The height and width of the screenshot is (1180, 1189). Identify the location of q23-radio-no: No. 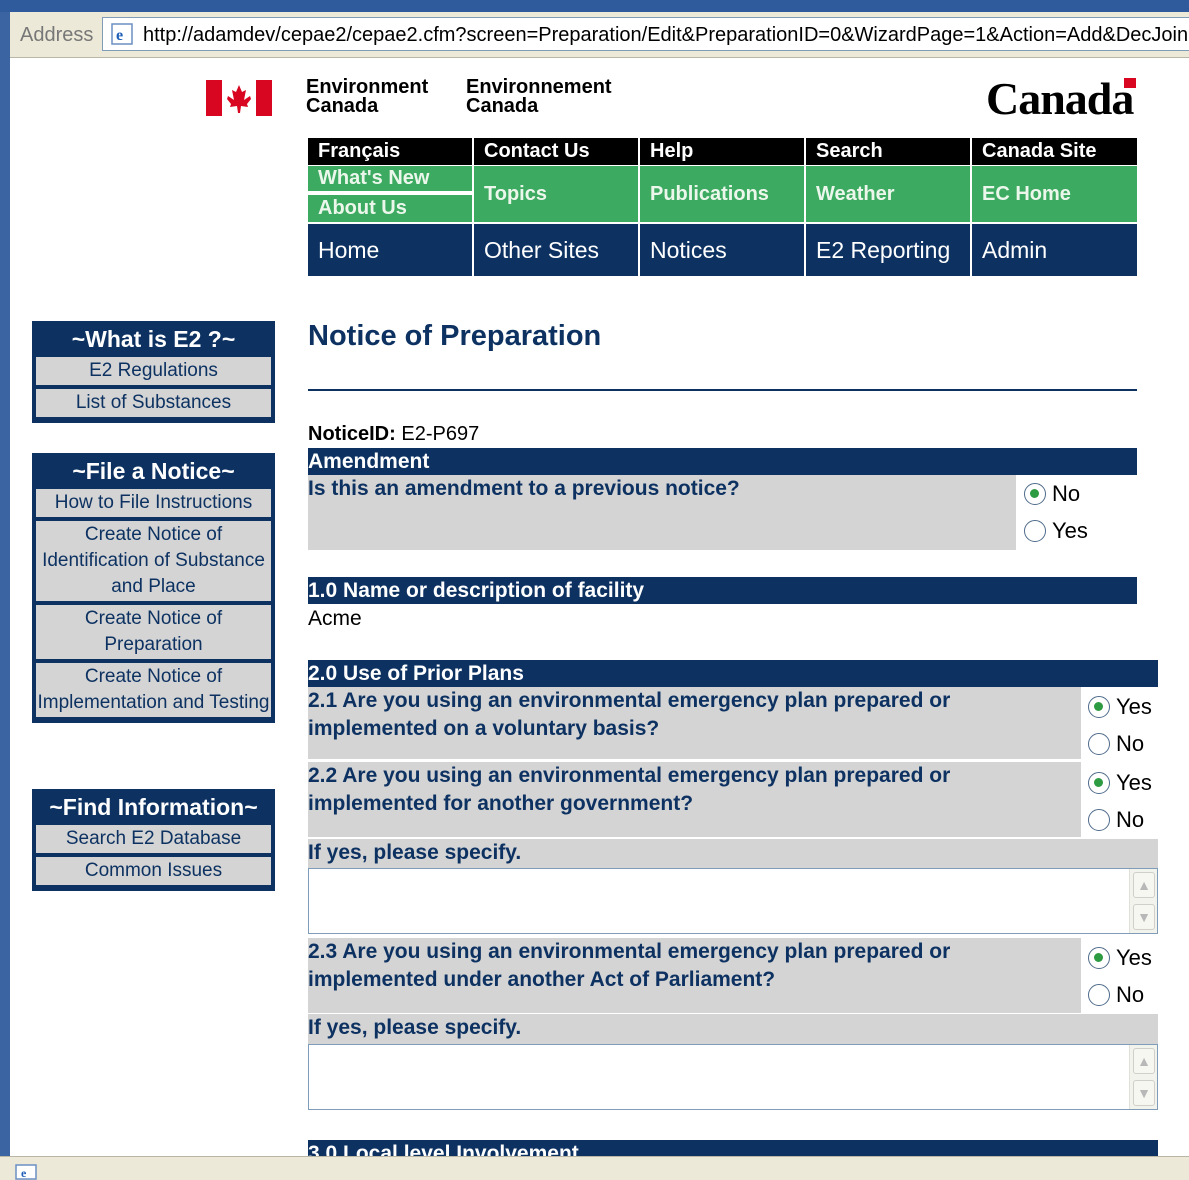
(1116, 995).